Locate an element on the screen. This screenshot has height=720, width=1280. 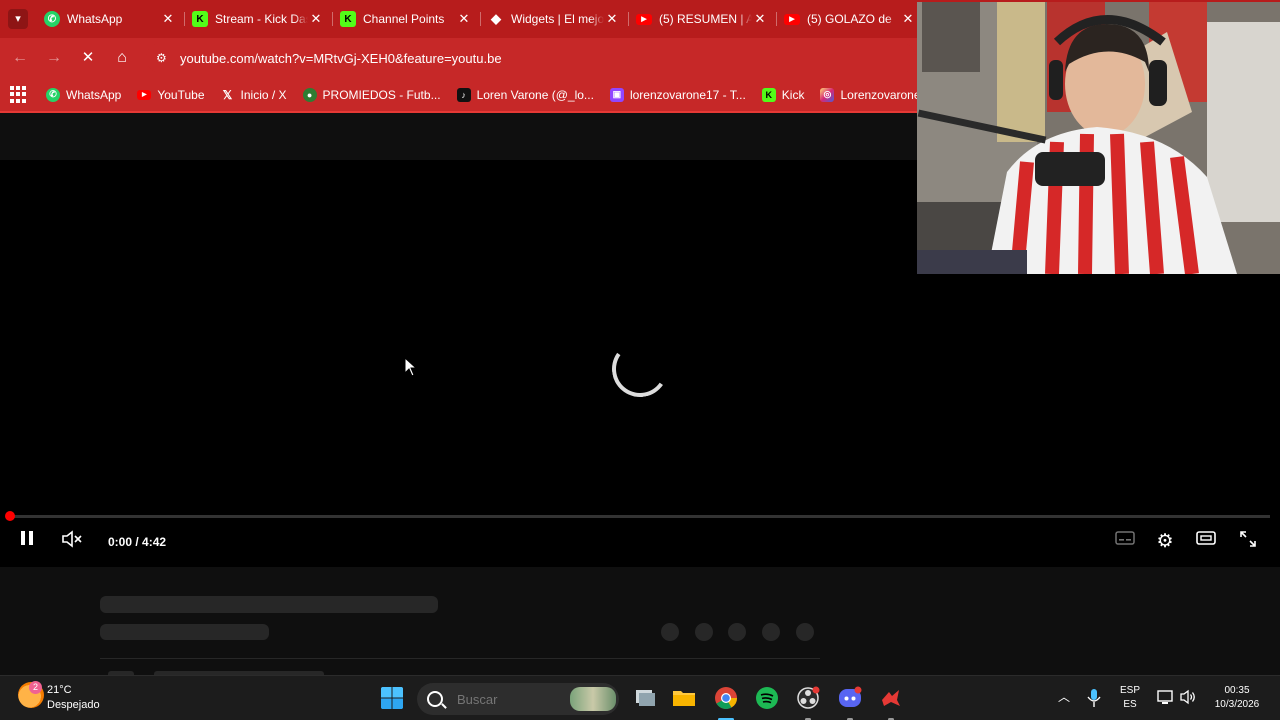
tab-title: (5) GOLAZO de is located at coordinates (849, 19).